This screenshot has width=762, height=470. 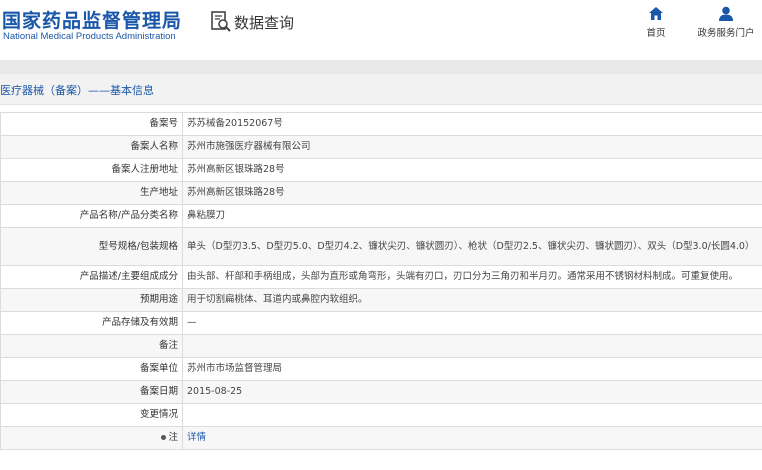 I want to click on table-row: 备注, so click(x=381, y=346).